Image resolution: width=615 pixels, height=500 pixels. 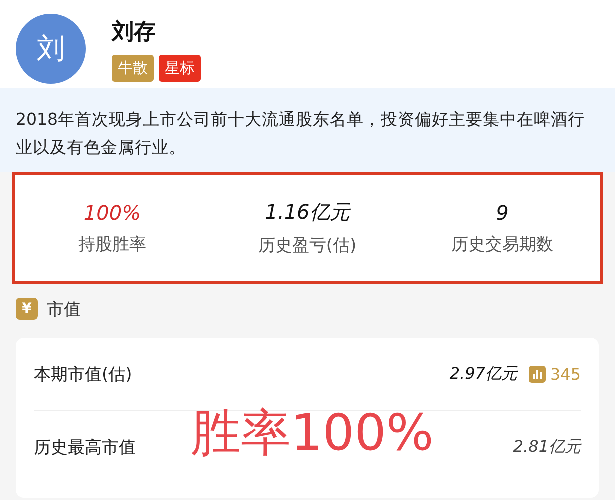 What do you see at coordinates (83, 375) in the screenshot?
I see `row-label: 本期市值(估)` at bounding box center [83, 375].